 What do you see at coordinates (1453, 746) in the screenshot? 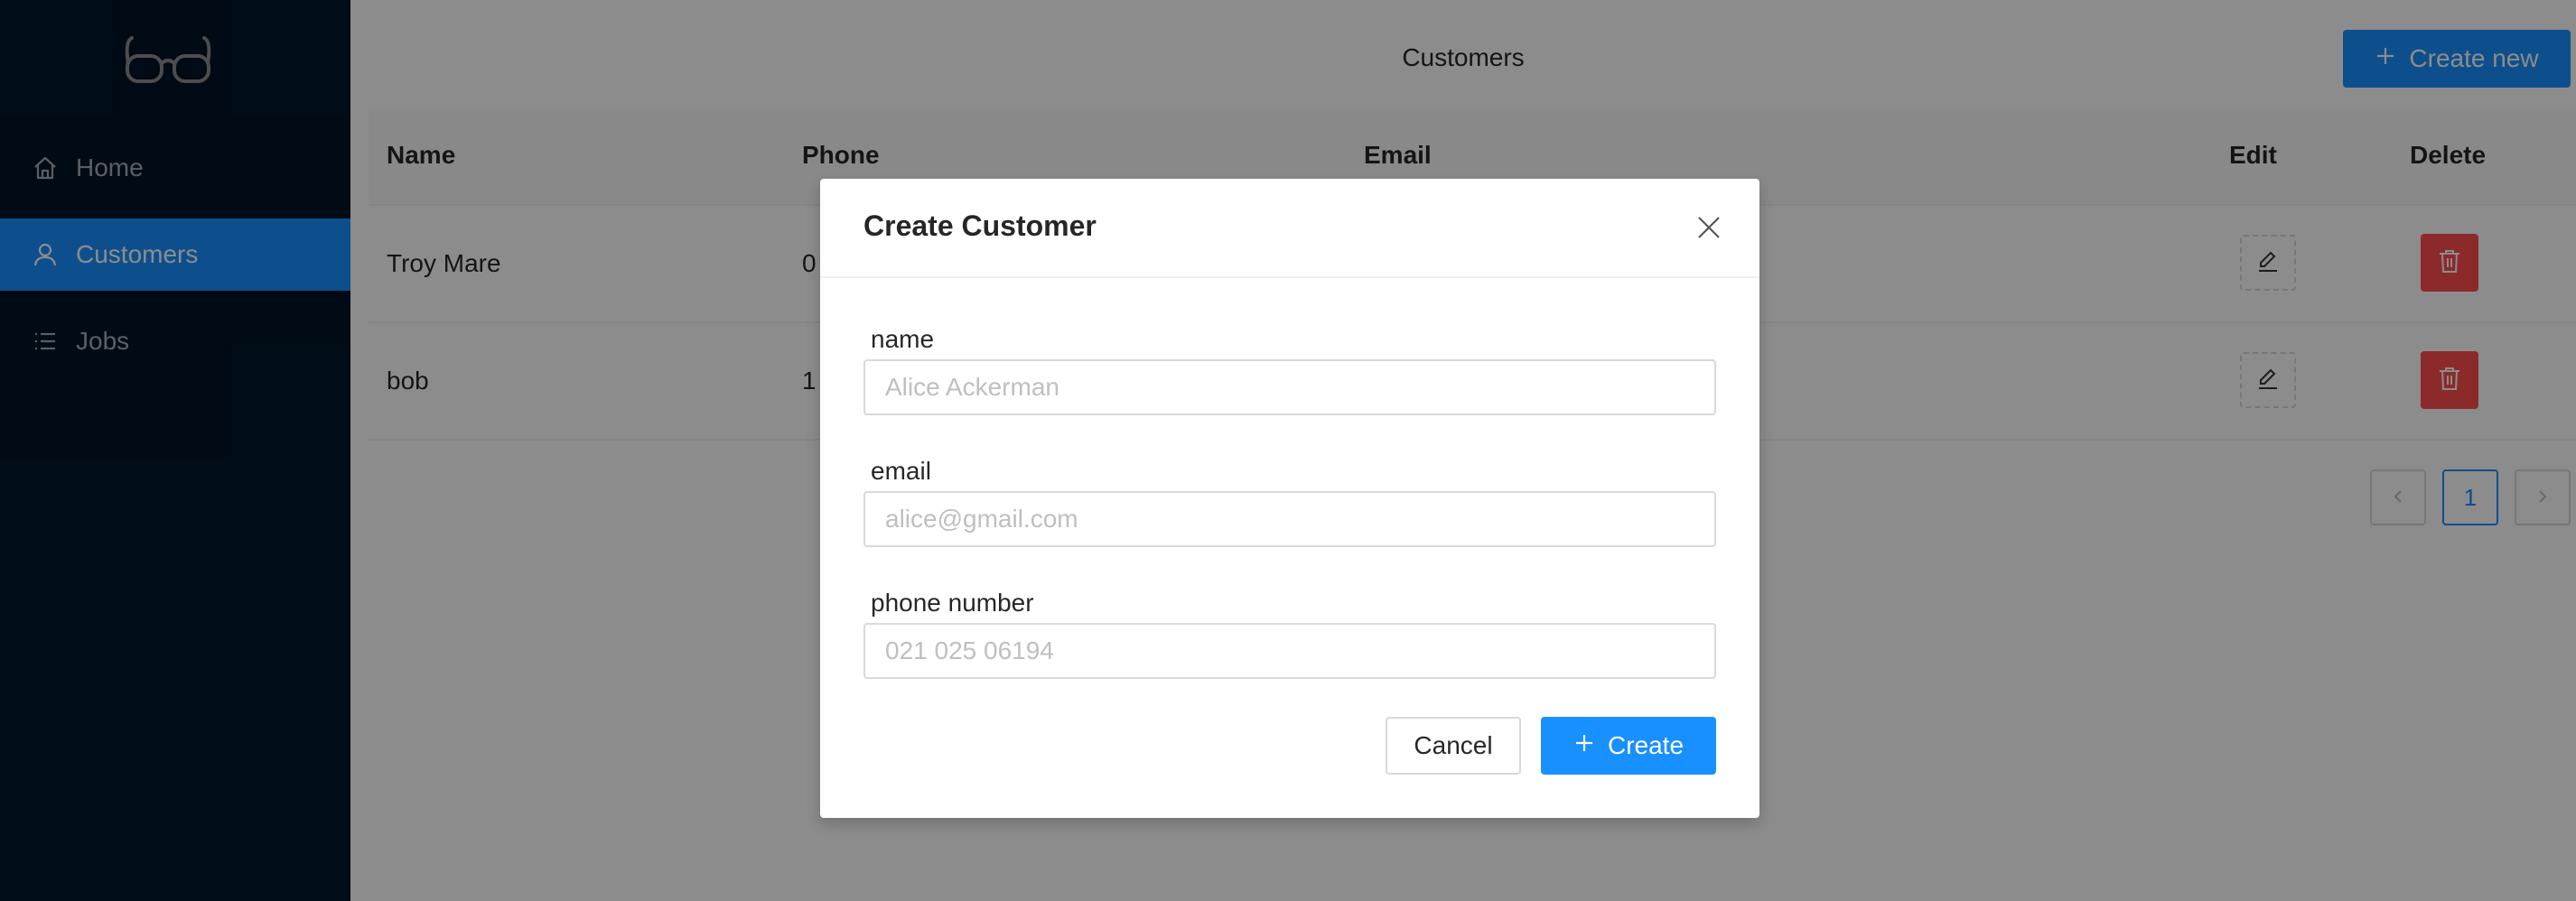
I see `cancel-button: Cancel` at bounding box center [1453, 746].